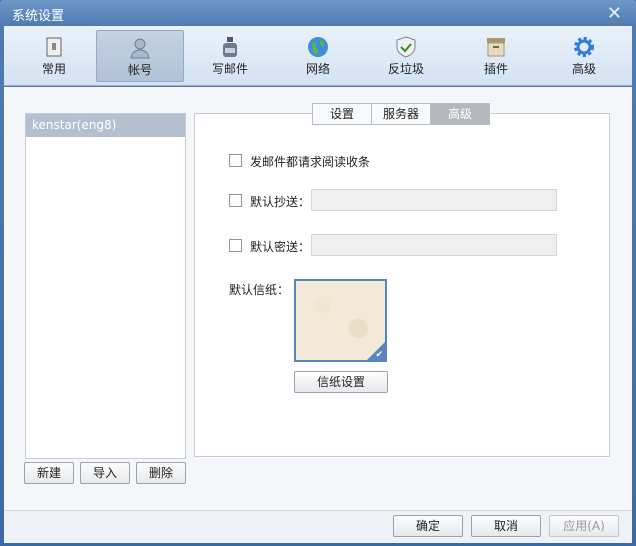 This screenshot has width=636, height=546. What do you see at coordinates (584, 47) in the screenshot?
I see `gear-icon` at bounding box center [584, 47].